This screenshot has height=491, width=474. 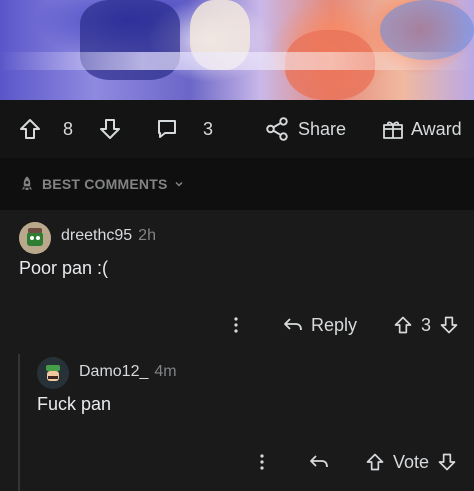 What do you see at coordinates (96, 235) in the screenshot?
I see `comment-author: dreethc95` at bounding box center [96, 235].